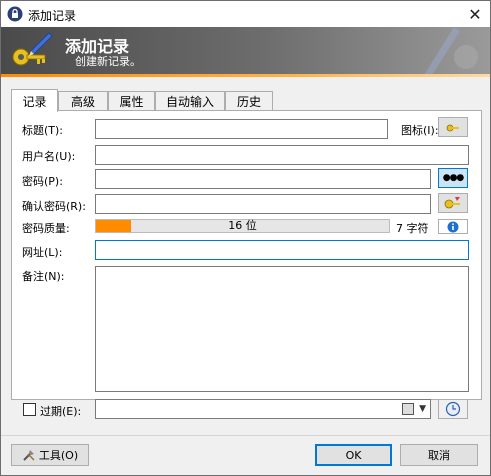 This screenshot has height=476, width=491. Describe the element at coordinates (408, 409) in the screenshot. I see `calendar-icon` at that location.